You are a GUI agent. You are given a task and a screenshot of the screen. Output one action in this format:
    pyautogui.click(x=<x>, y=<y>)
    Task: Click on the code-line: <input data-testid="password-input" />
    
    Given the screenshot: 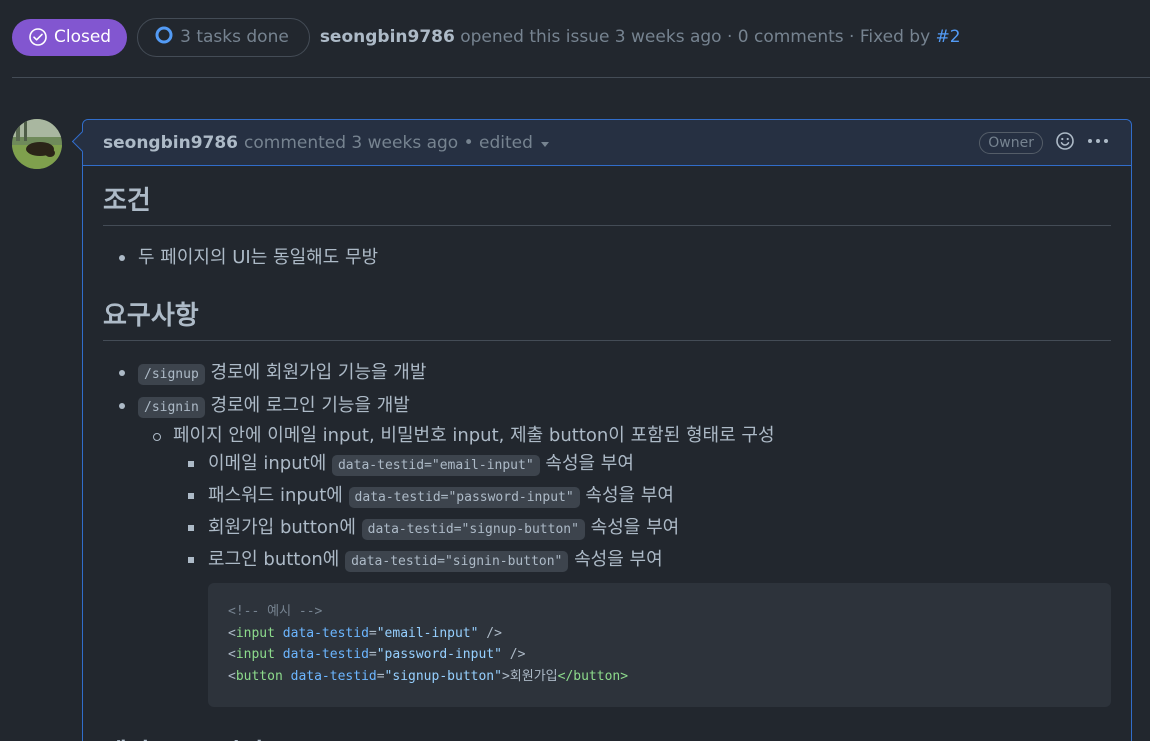 What is the action you would take?
    pyautogui.click(x=377, y=654)
    